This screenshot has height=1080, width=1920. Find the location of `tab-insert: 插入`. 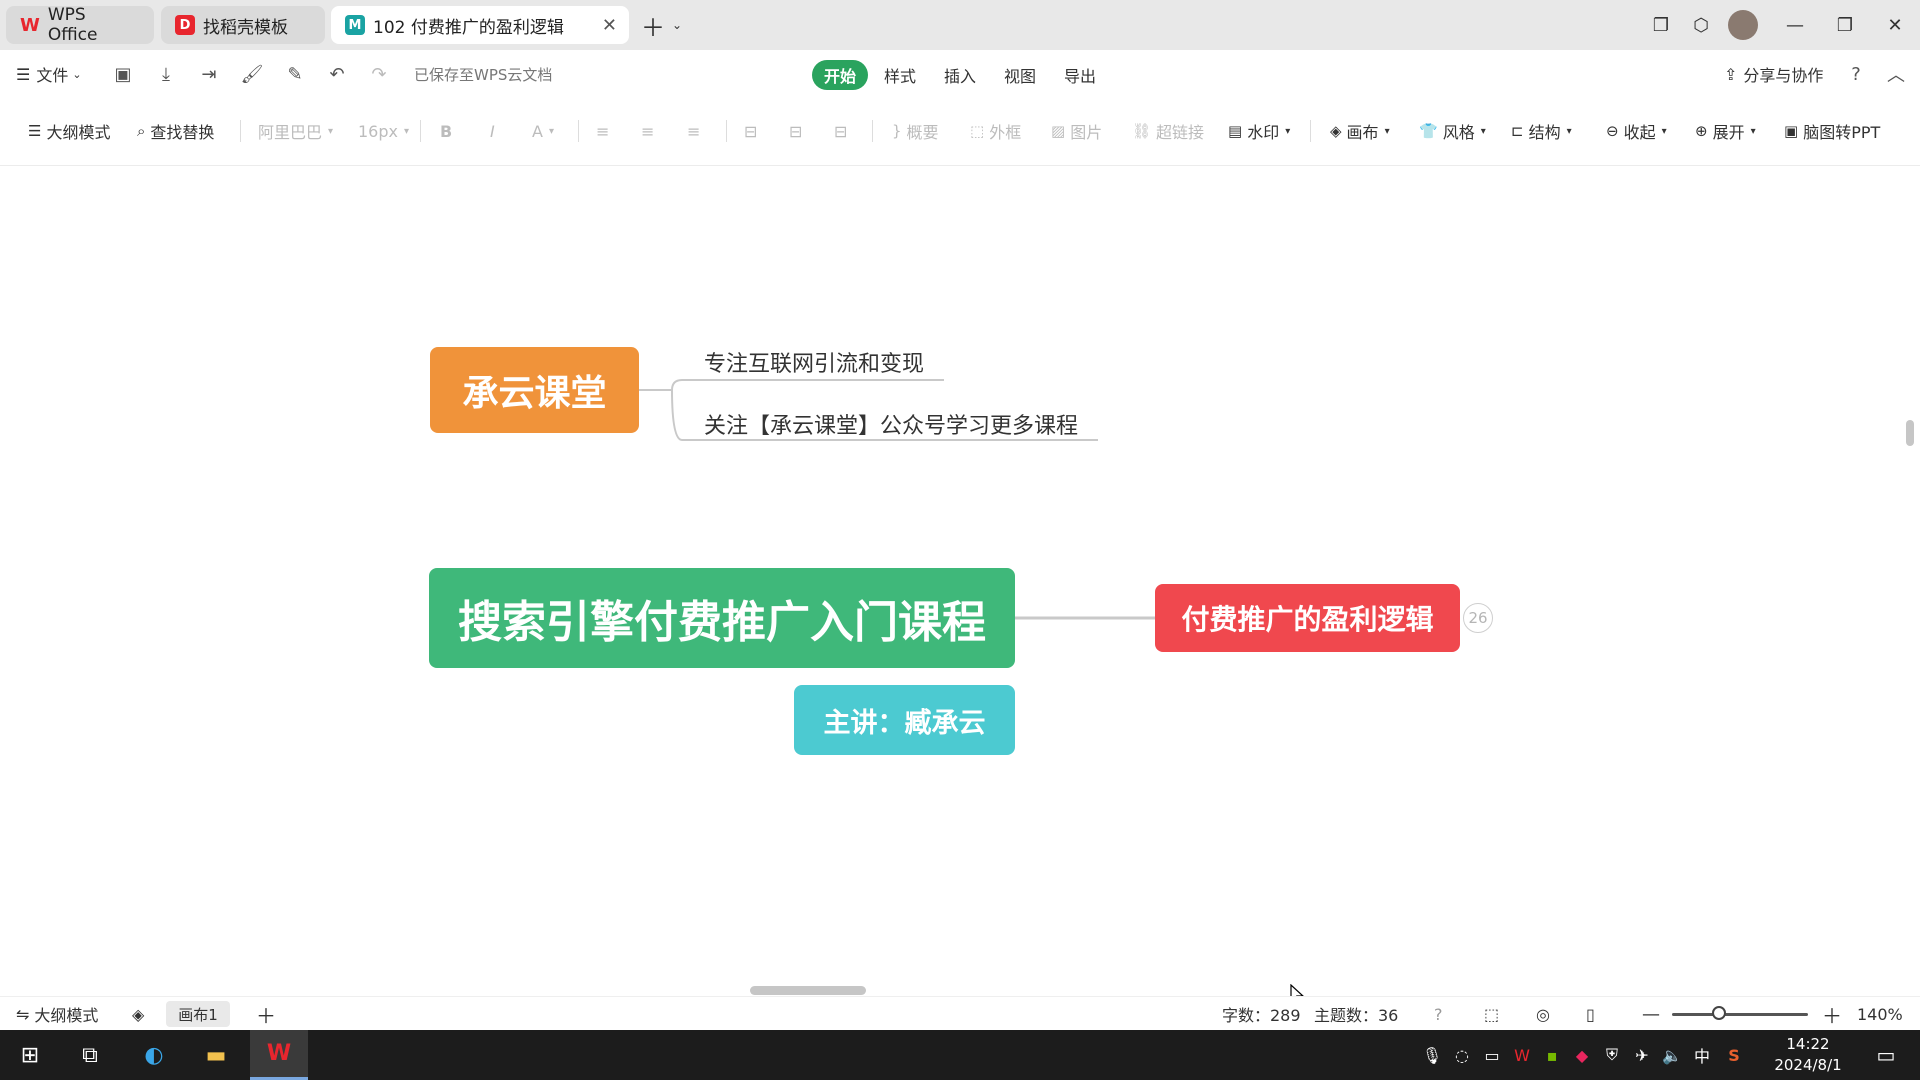

tab-insert: 插入 is located at coordinates (960, 75).